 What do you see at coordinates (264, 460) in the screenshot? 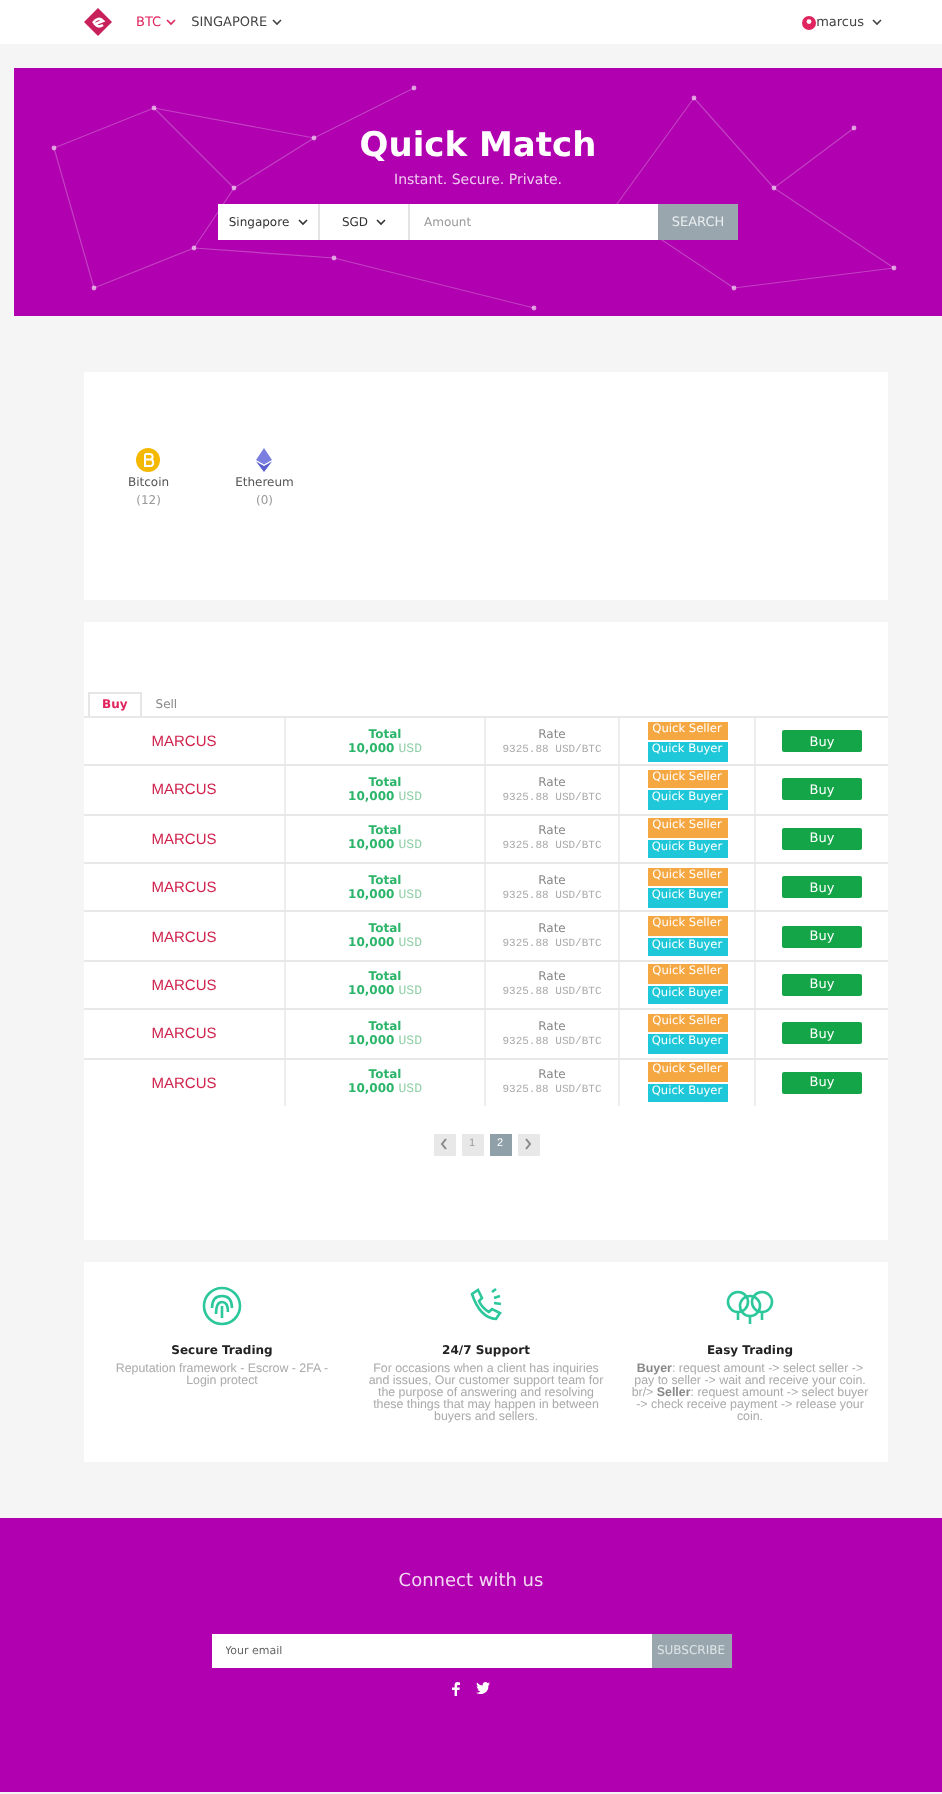
I see `ethereum-icon` at bounding box center [264, 460].